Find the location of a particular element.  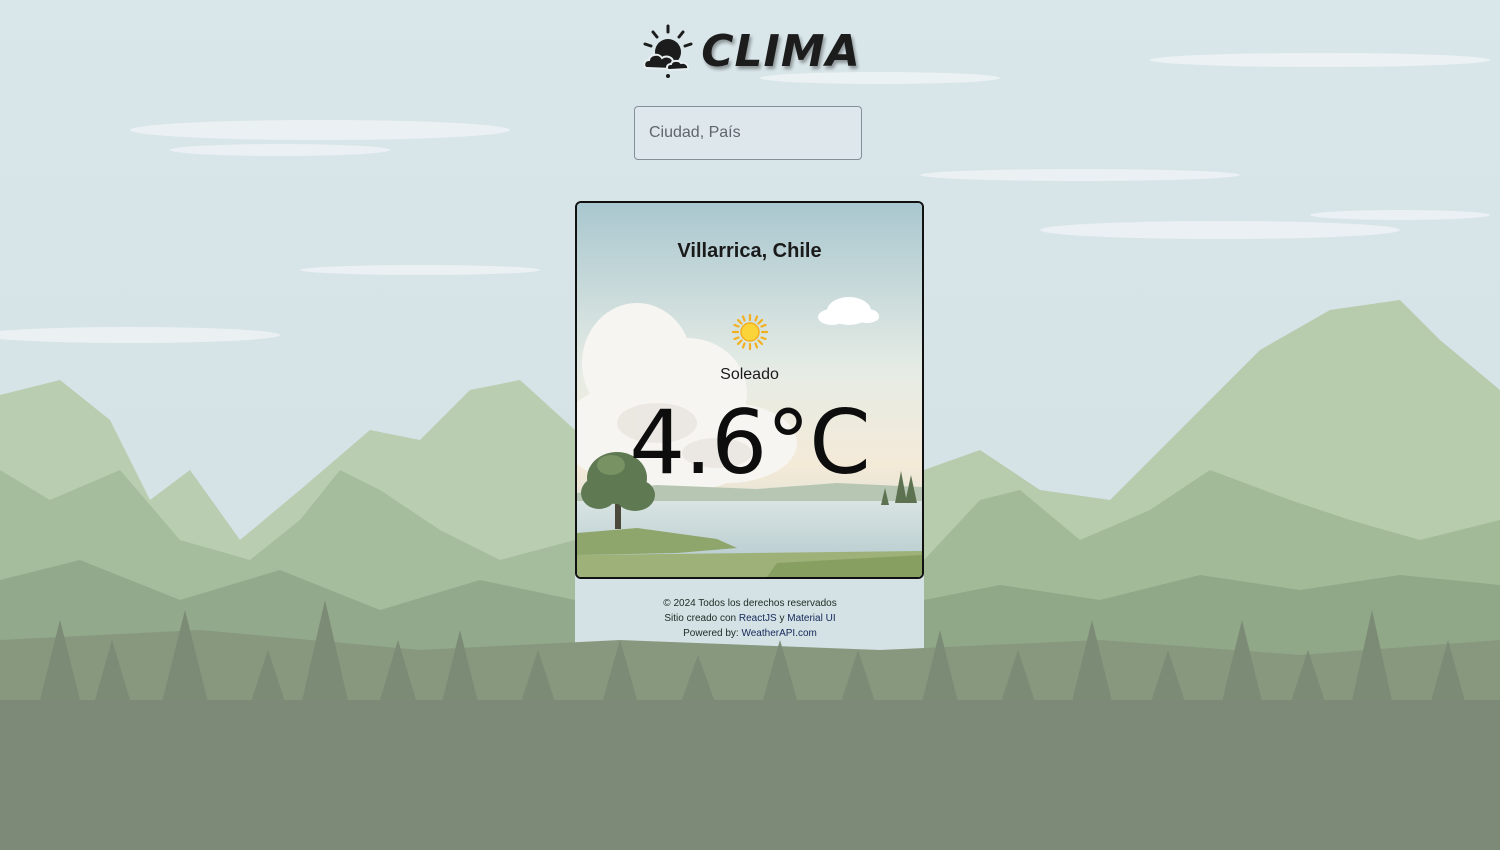

credits-prefix: Sitio creado con is located at coordinates (701, 618).